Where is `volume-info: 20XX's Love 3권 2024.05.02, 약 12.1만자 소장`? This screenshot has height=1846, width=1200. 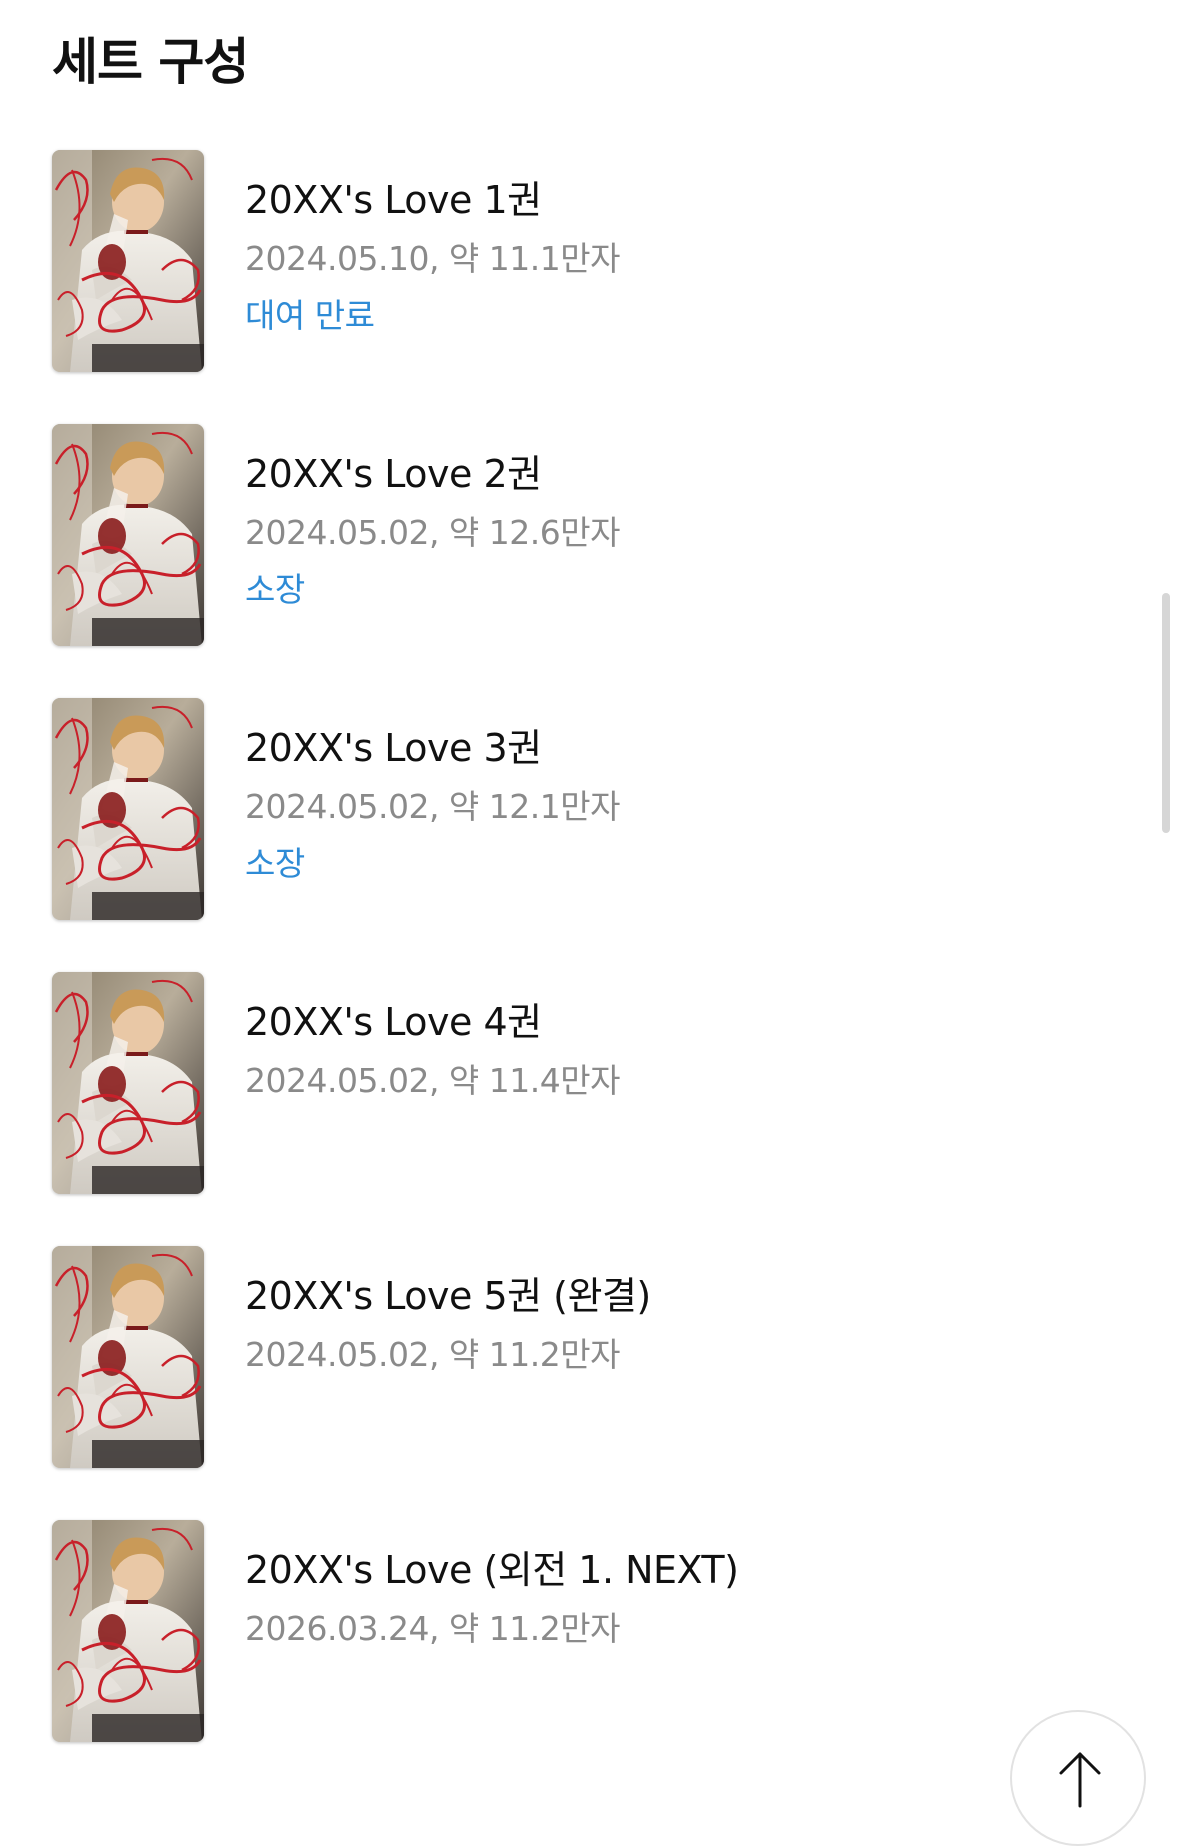
volume-info: 20XX's Love 3권 2024.05.02, 약 12.1만자 소장 is located at coordinates (432, 805).